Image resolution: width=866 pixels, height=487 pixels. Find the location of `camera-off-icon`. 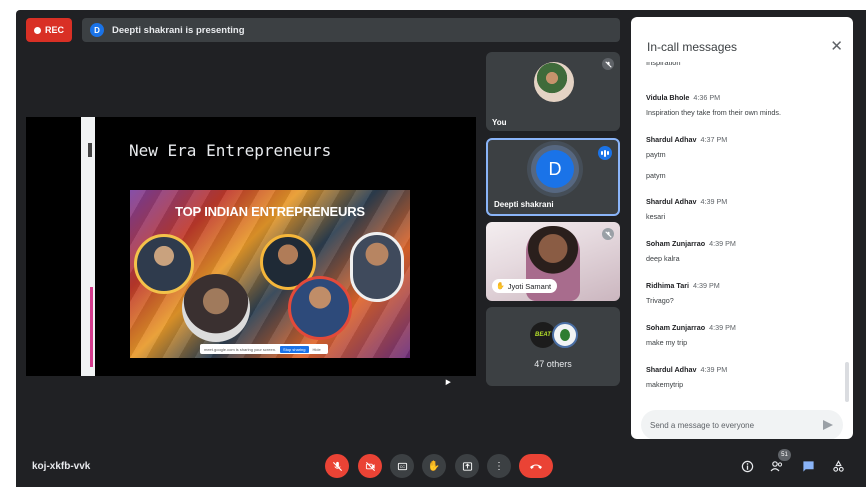

camera-off-icon is located at coordinates (370, 466).